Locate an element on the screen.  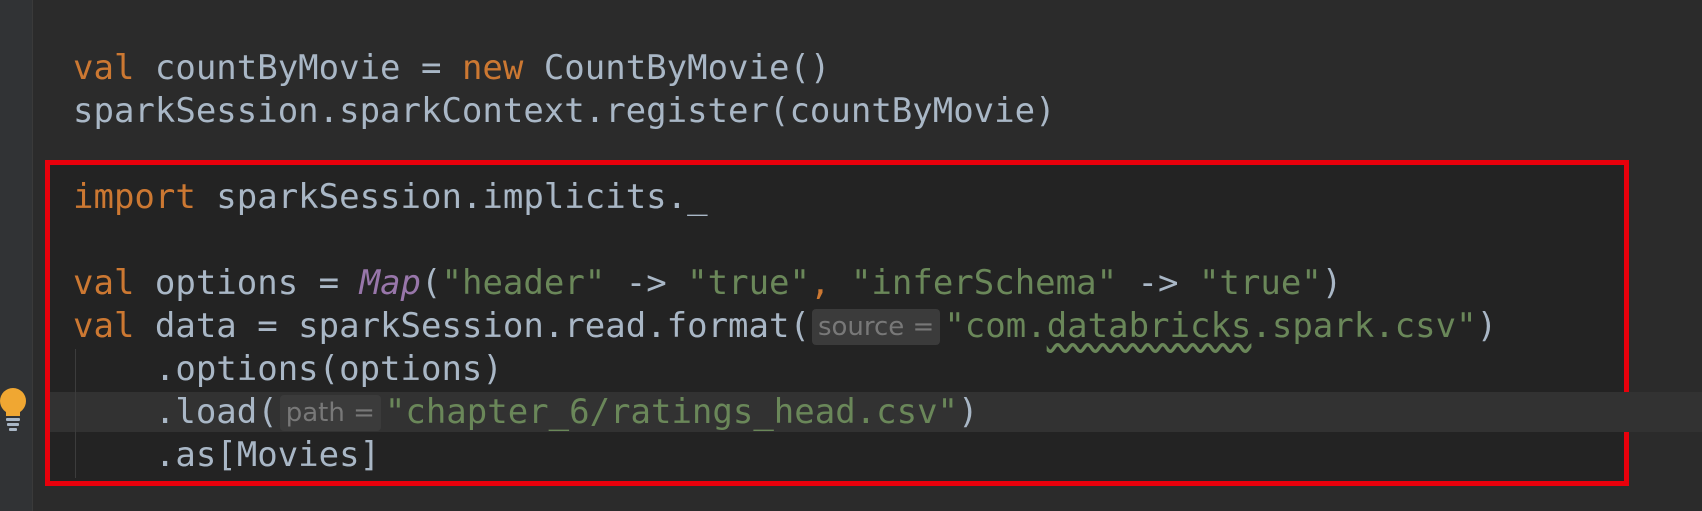
string-literal: "header" is located at coordinates (523, 283).